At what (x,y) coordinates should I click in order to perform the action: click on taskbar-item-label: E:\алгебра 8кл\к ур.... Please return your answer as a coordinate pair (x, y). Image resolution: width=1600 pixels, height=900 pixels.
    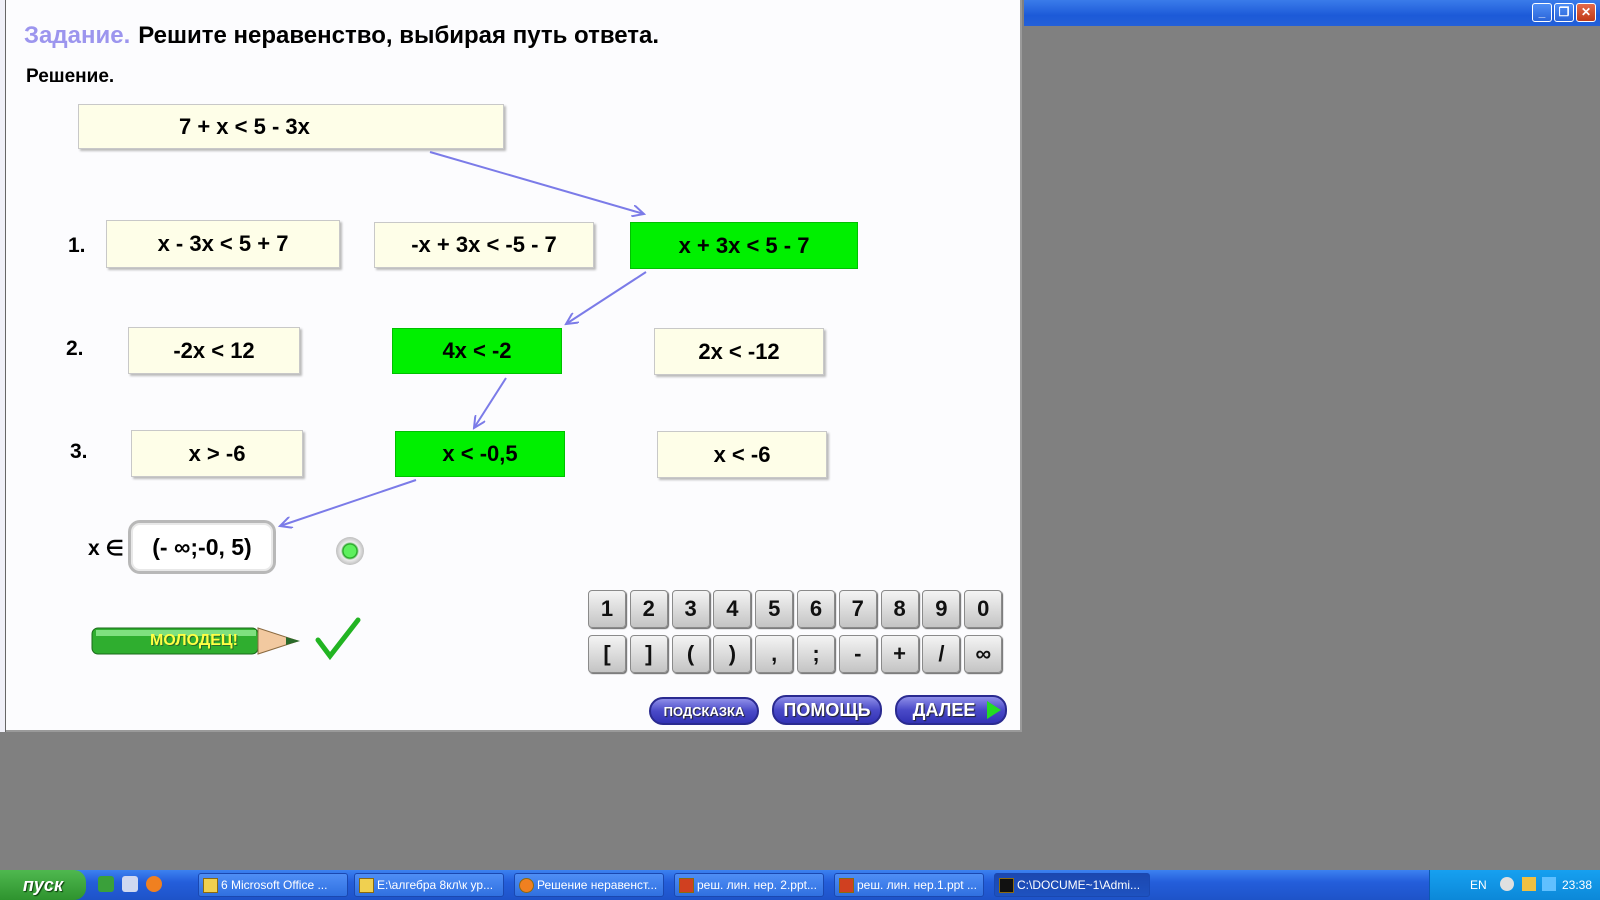
    Looking at the image, I should click on (435, 885).